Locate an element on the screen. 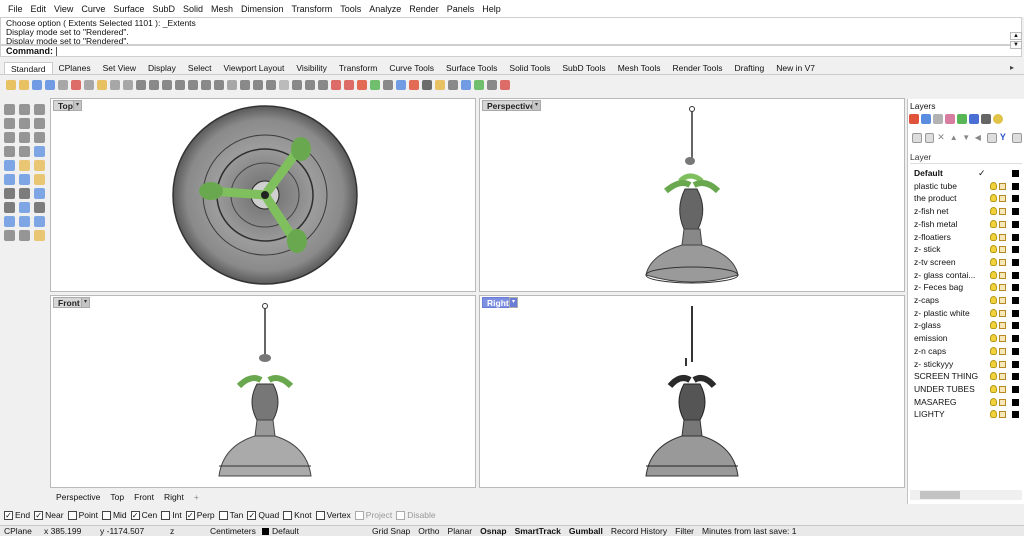 The width and height of the screenshot is (1024, 536). layer-row: z-fish metal is located at coordinates (966, 224).